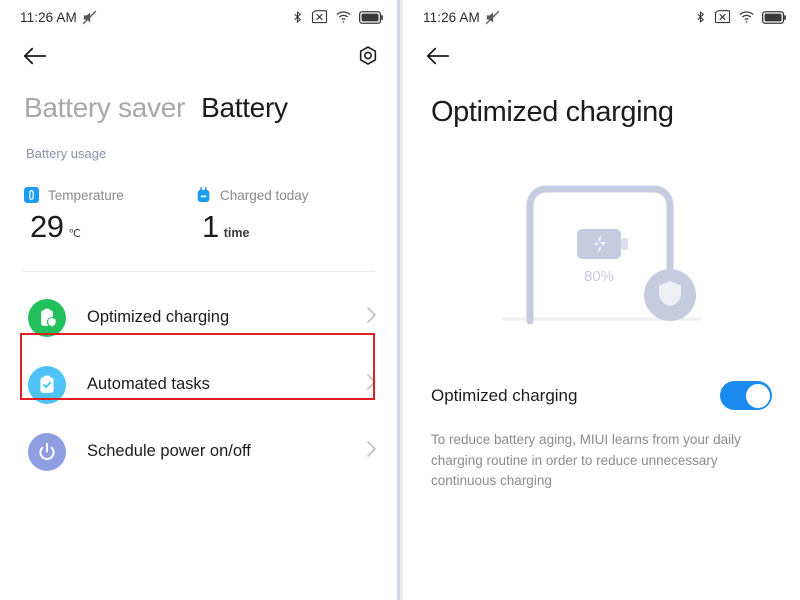 The height and width of the screenshot is (600, 800). What do you see at coordinates (236, 233) in the screenshot?
I see `stat-charged-today-unit: time` at bounding box center [236, 233].